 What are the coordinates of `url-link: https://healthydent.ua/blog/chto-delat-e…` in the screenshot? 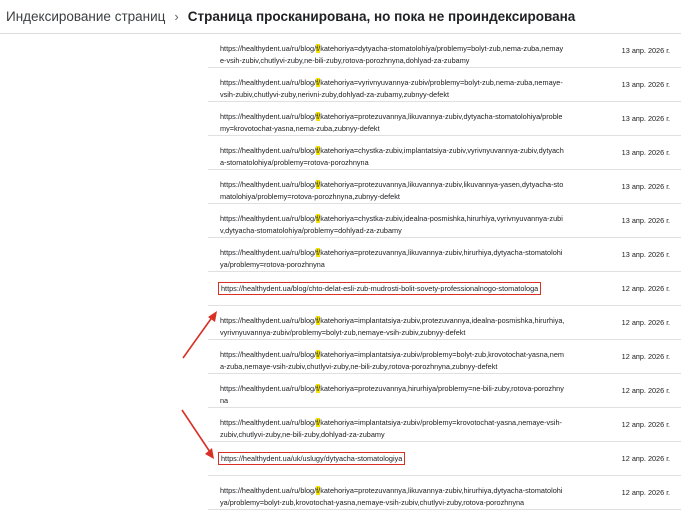 It's located at (379, 288).